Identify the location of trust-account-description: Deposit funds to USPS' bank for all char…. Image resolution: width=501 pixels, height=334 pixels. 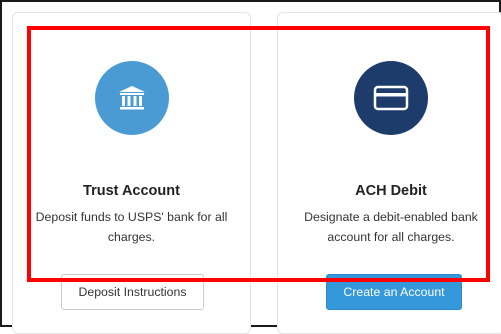
(131, 227).